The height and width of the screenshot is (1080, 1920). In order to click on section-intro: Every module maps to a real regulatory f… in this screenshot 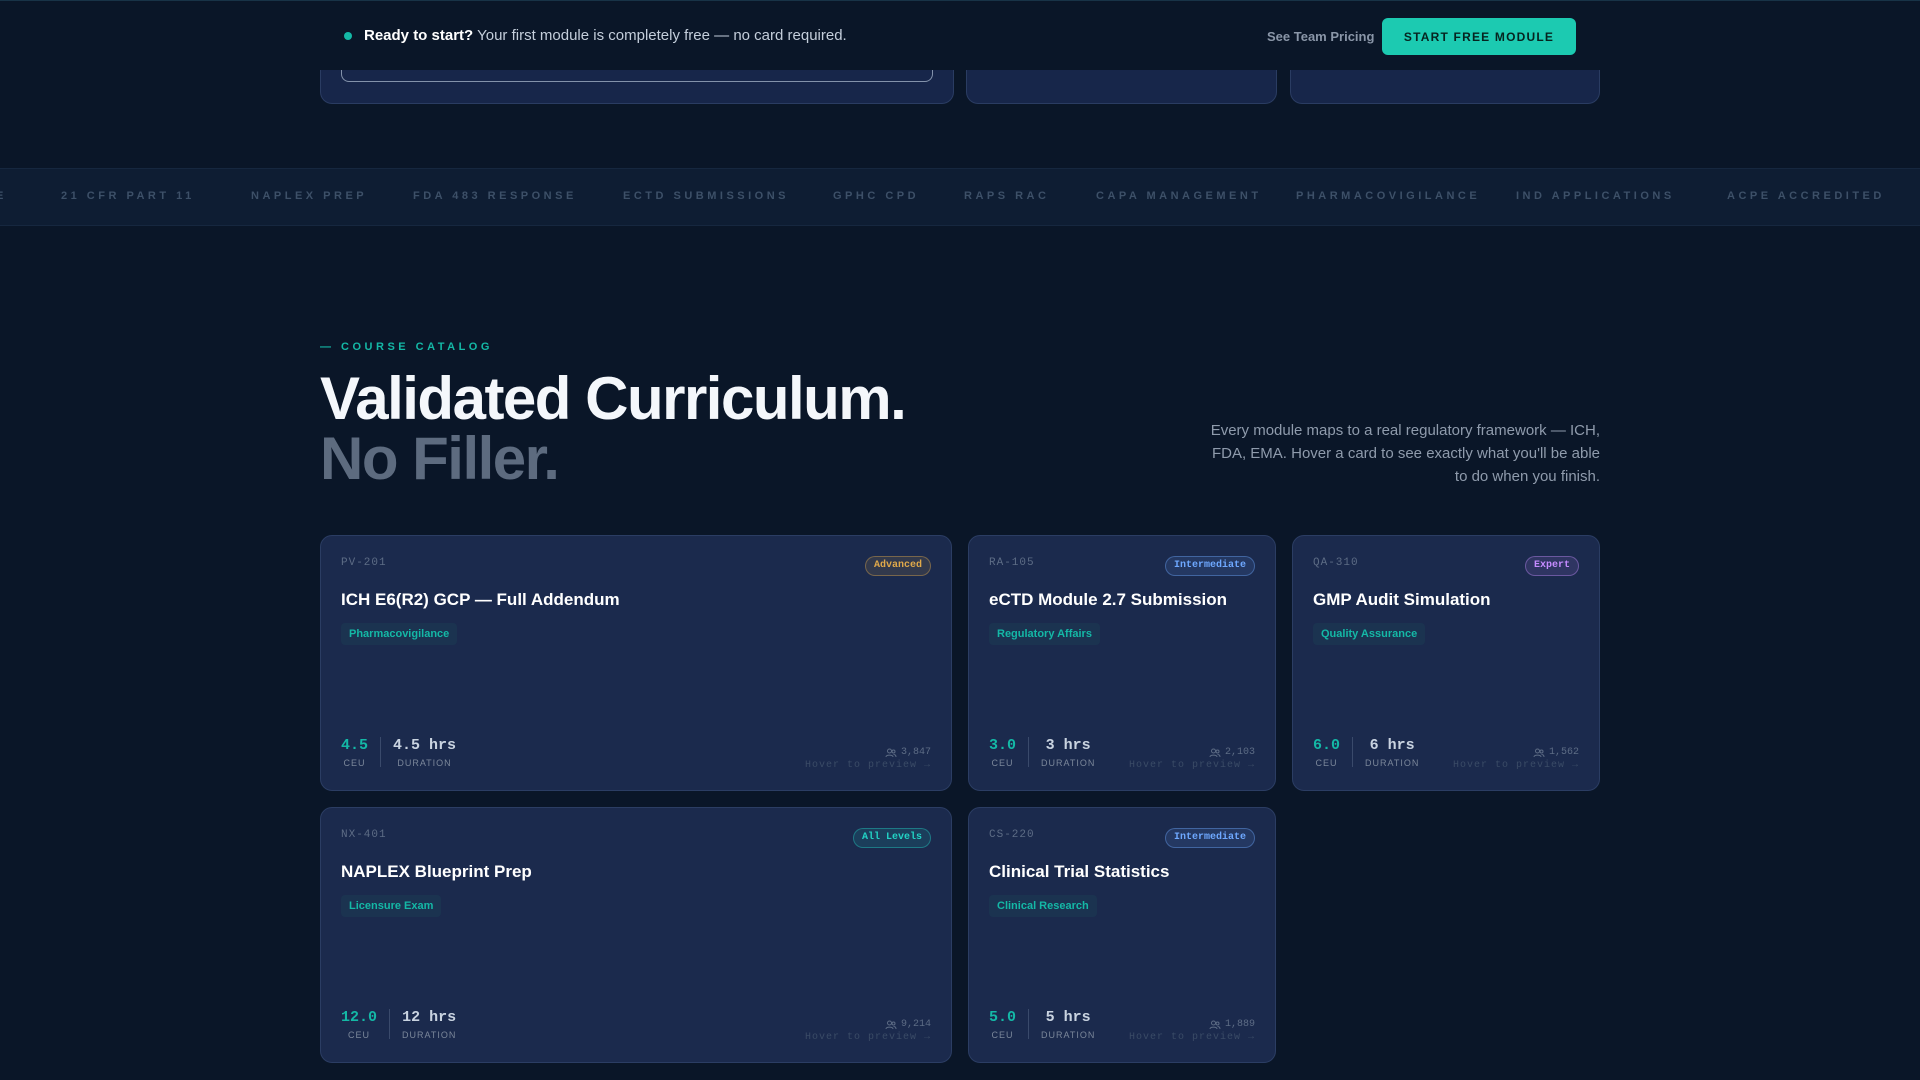, I will do `click(1405, 453)`.